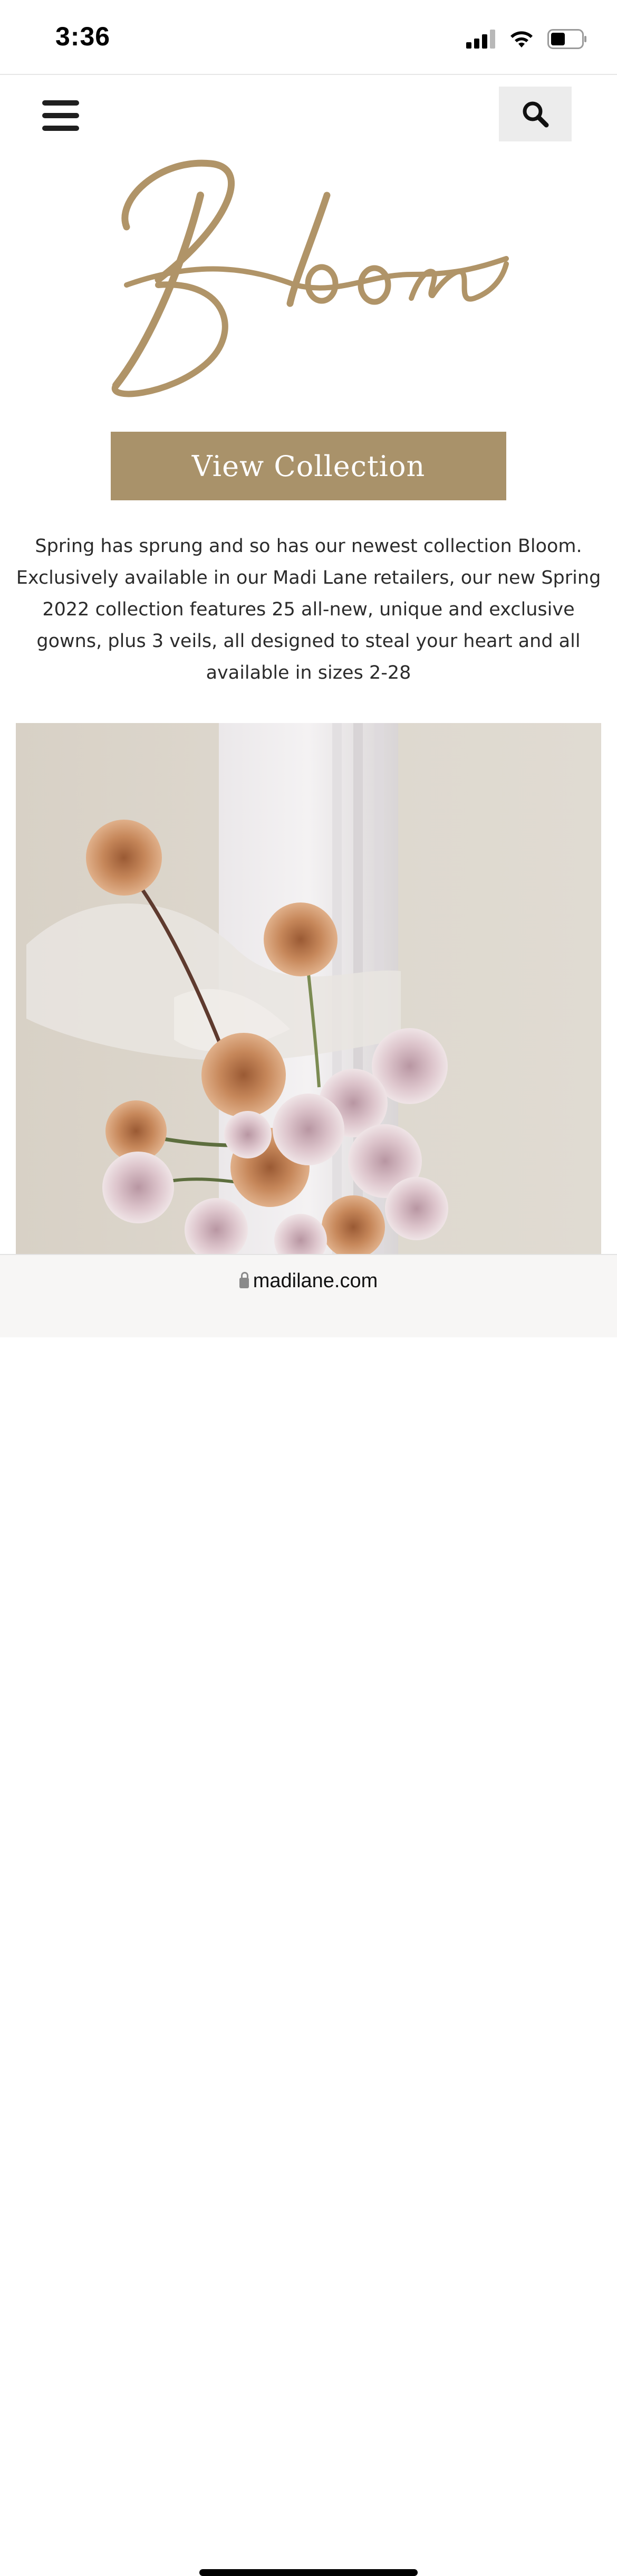 Image resolution: width=617 pixels, height=2576 pixels. Describe the element at coordinates (566, 39) in the screenshot. I see `battery-icon` at that location.